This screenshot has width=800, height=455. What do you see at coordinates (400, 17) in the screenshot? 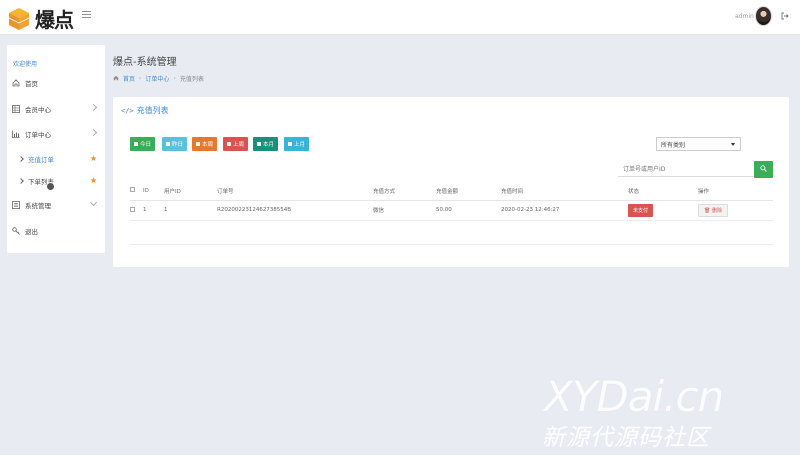
I see `top-bar: 爆点 admin` at bounding box center [400, 17].